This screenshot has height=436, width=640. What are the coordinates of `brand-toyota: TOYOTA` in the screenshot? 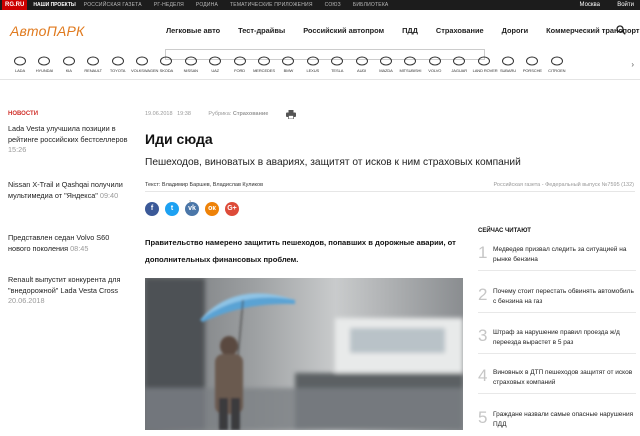 It's located at (118, 64).